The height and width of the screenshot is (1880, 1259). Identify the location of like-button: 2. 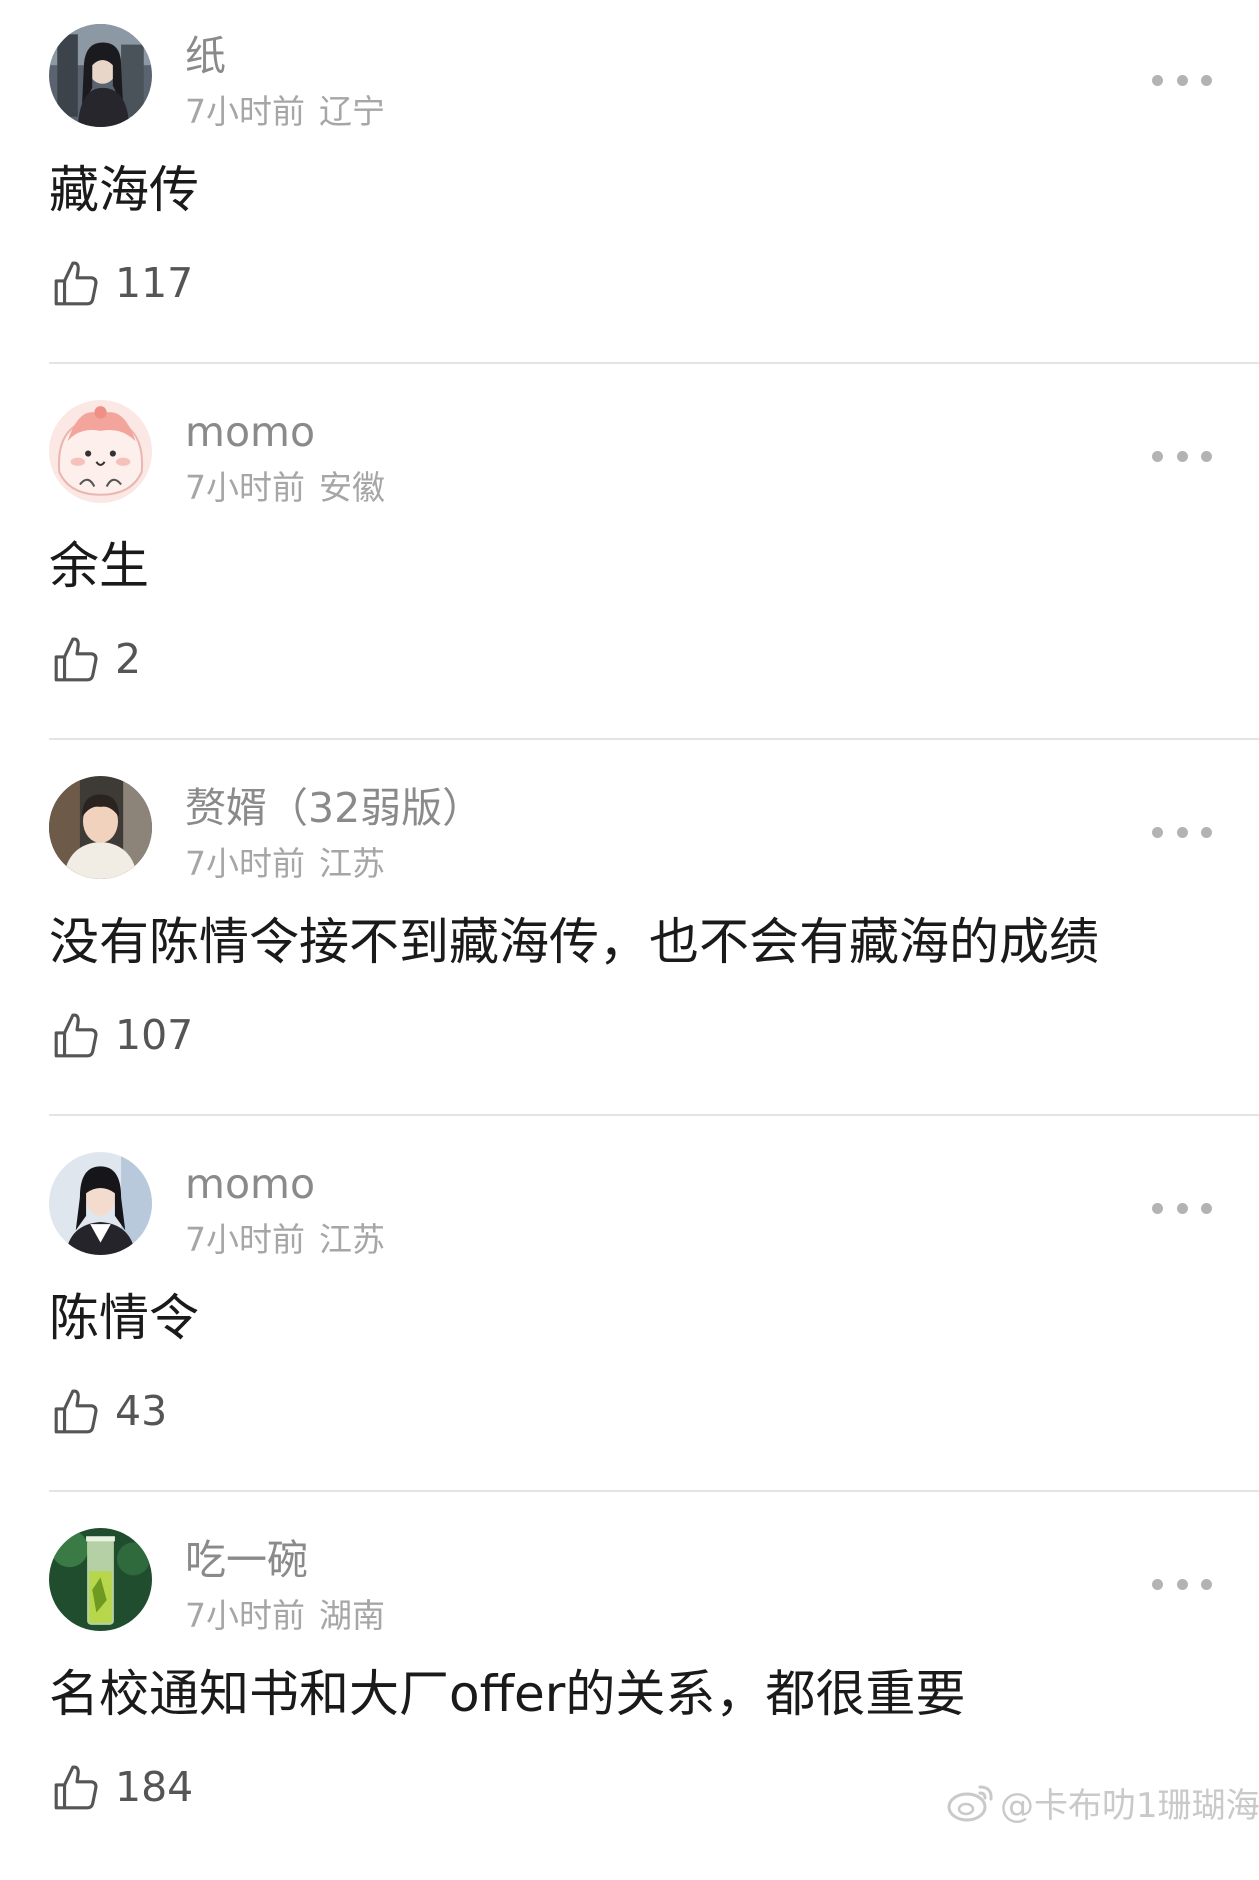
(96, 659).